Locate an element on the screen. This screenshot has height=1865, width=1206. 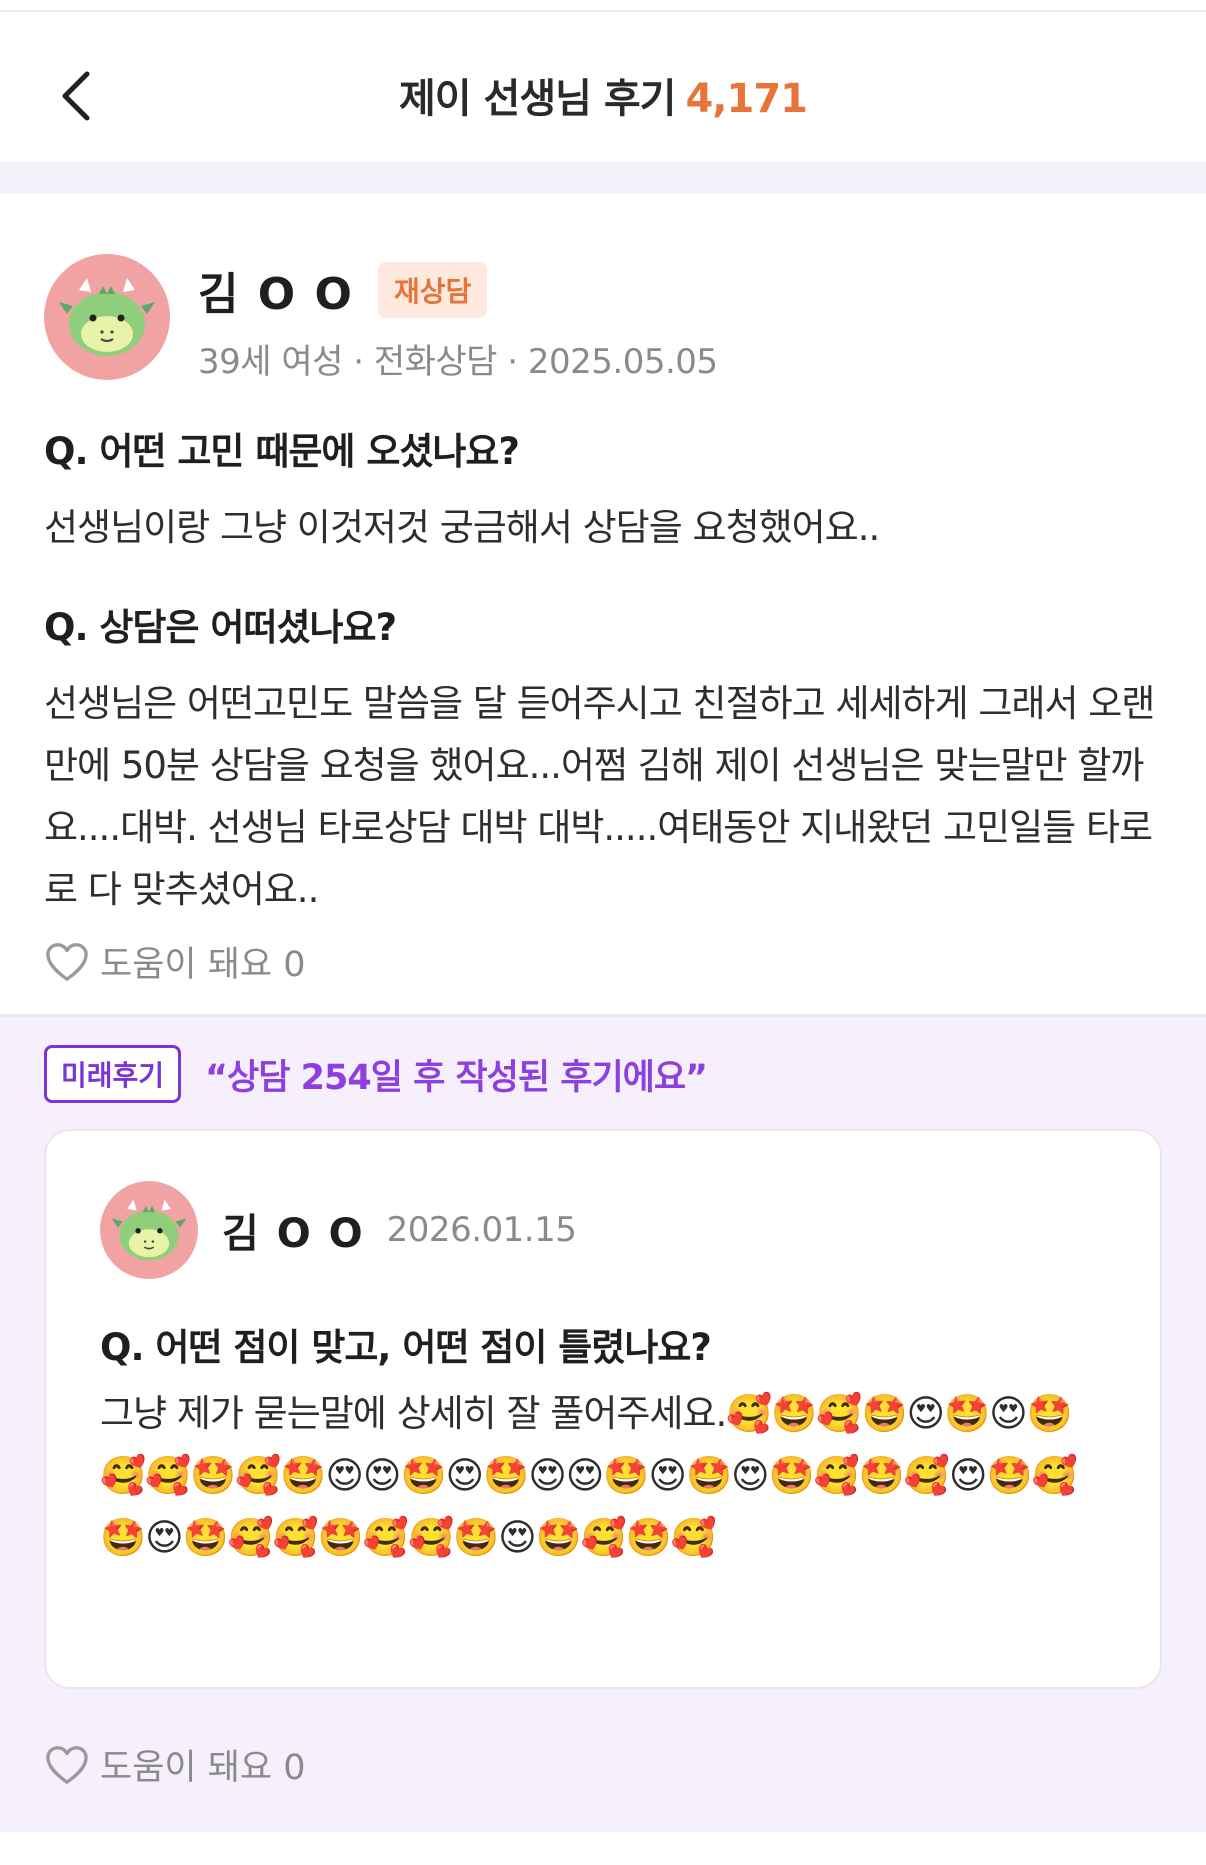
future-author-row: 김 O O 2026.01.15 is located at coordinates (603, 1230).